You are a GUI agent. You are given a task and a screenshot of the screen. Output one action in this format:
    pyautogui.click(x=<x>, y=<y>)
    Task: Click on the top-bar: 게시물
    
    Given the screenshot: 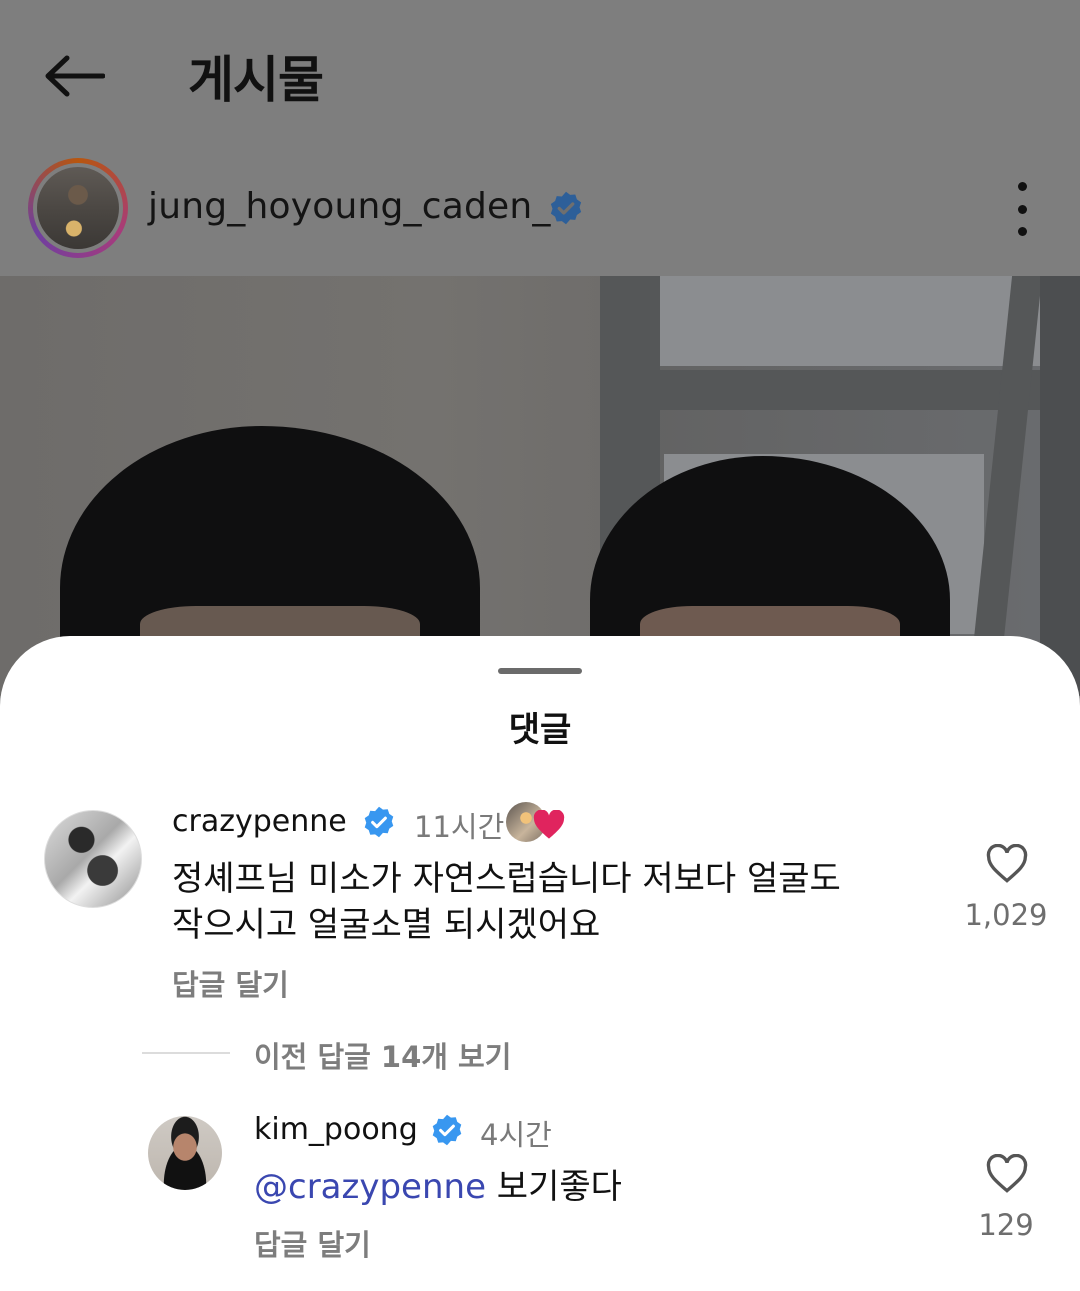 What is the action you would take?
    pyautogui.click(x=540, y=75)
    